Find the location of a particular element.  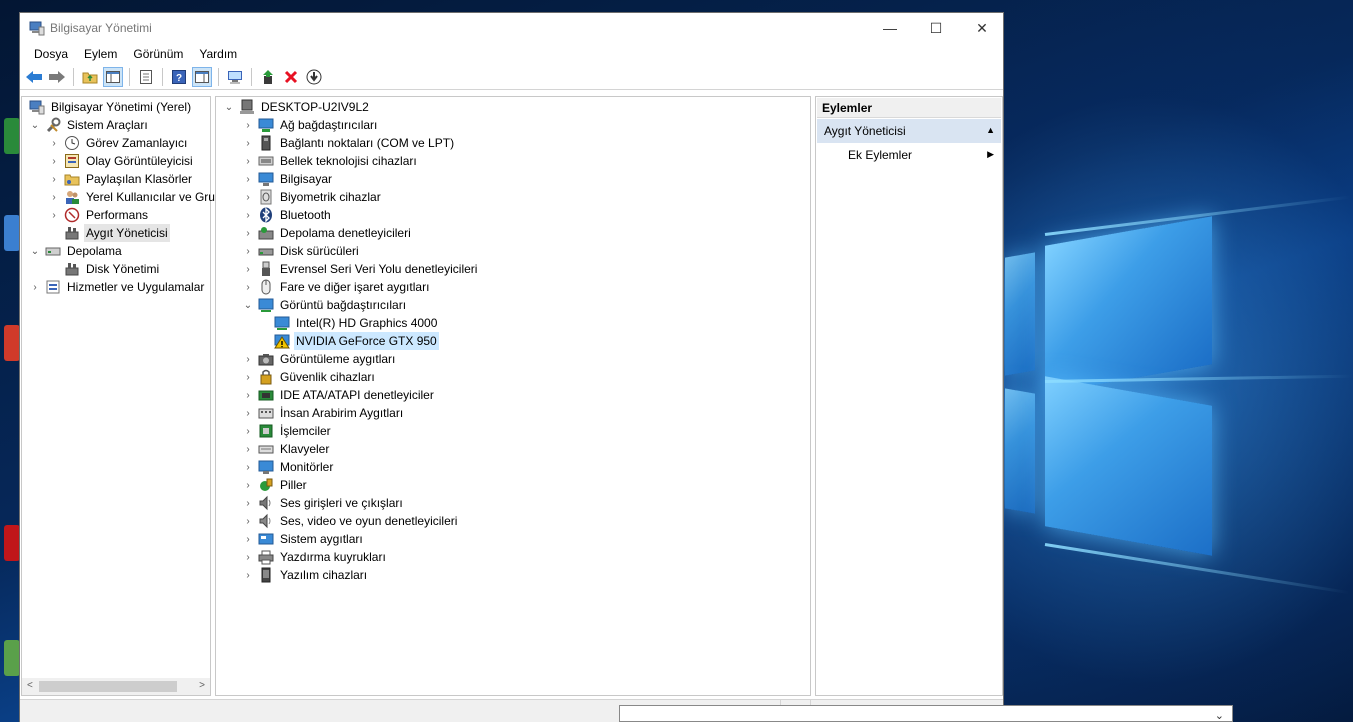

tree-item-performance: › Performans is located at coordinates (99, 215).